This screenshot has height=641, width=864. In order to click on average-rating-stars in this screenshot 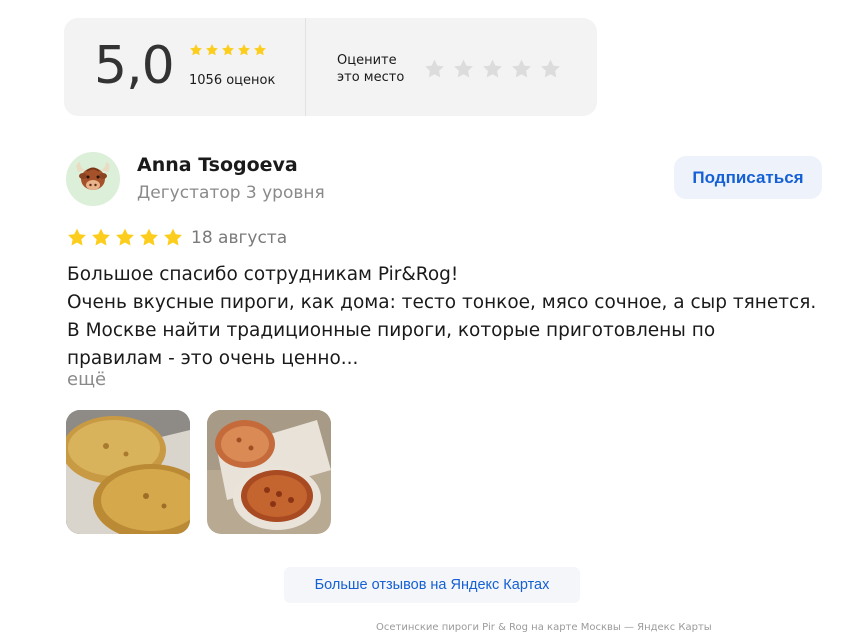, I will do `click(228, 50)`.